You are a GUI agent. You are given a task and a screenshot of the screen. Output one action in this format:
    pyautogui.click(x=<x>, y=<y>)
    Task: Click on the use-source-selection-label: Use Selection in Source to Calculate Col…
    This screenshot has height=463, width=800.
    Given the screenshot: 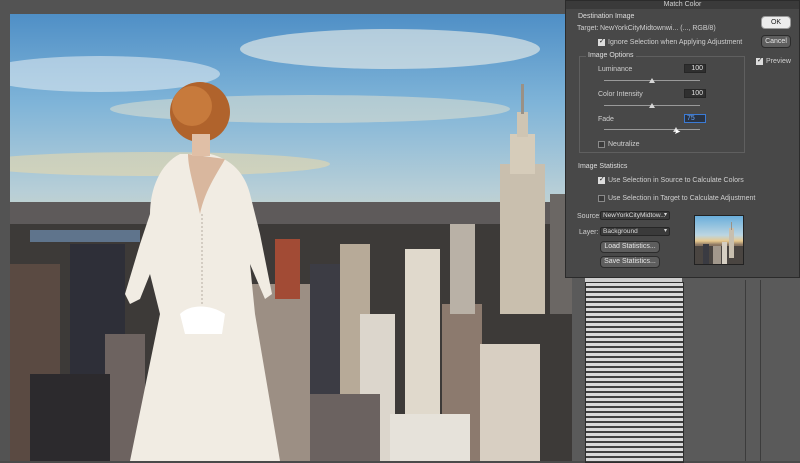 What is the action you would take?
    pyautogui.click(x=676, y=180)
    